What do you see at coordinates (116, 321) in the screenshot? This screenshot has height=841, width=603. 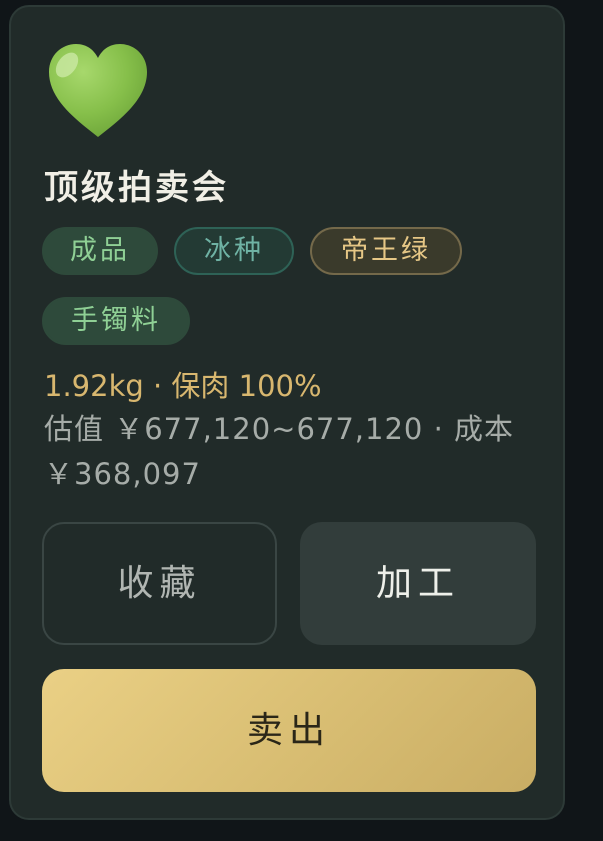 I see `tag-bangle-material: 手镯料` at bounding box center [116, 321].